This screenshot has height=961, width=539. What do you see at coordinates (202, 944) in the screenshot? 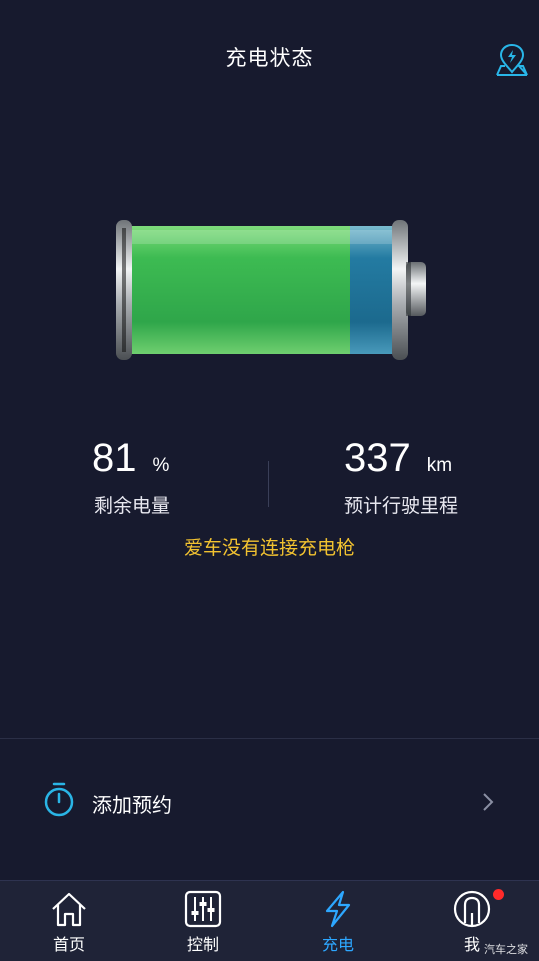
I see `tab-control-label: 控制` at bounding box center [202, 944].